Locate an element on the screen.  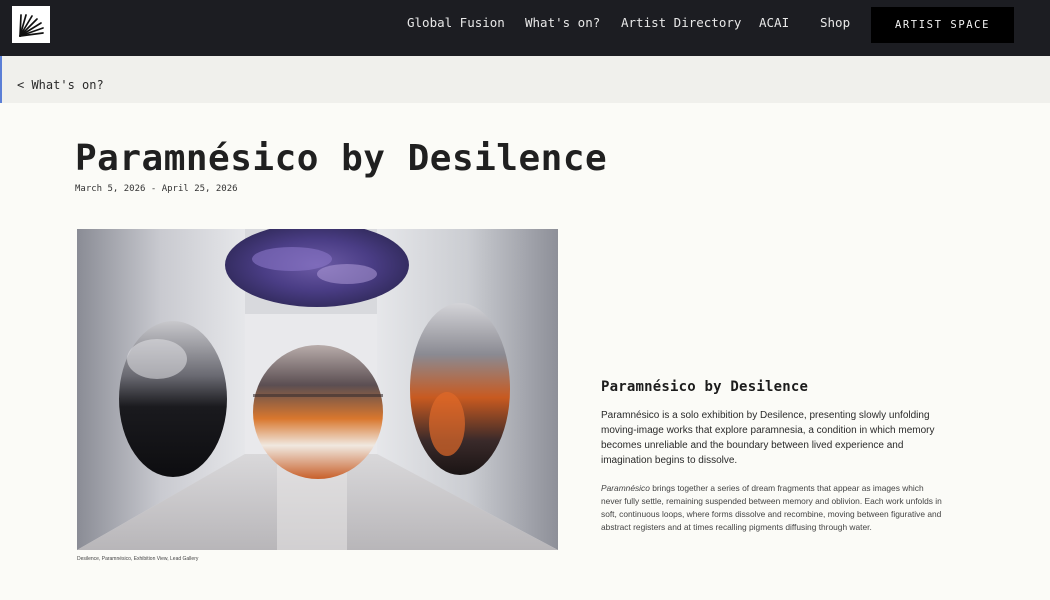
artist-space-button: ARTIST SPACE is located at coordinates (942, 25).